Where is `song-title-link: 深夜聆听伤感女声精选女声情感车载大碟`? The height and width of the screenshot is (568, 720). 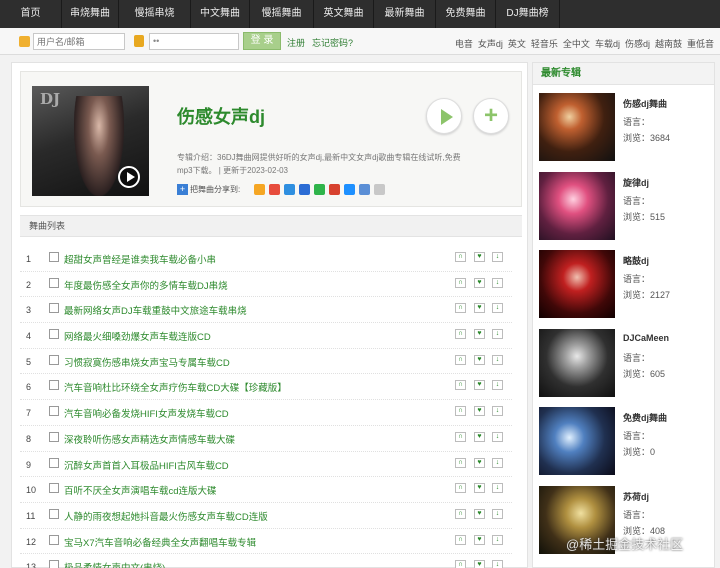 song-title-link: 深夜聆听伤感女声精选女声情感车载大碟 is located at coordinates (149, 439).